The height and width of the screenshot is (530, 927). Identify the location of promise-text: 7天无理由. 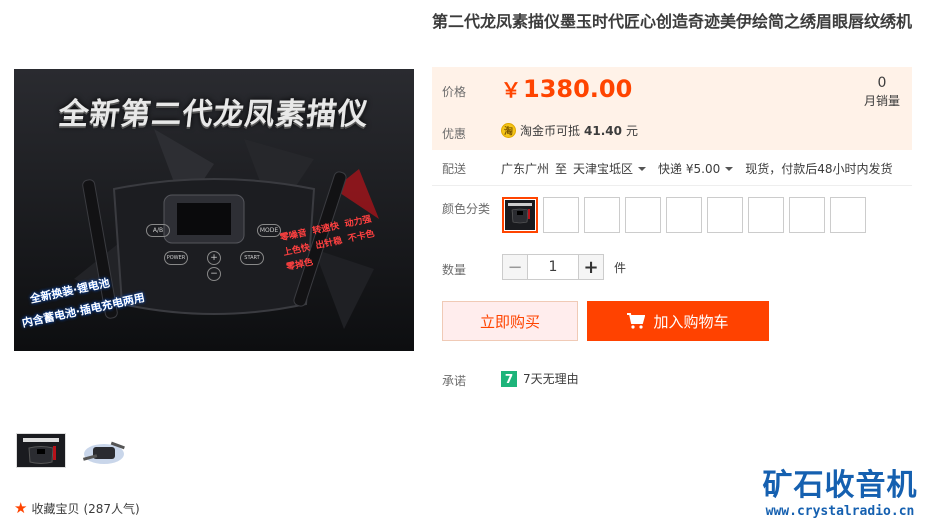
(551, 379).